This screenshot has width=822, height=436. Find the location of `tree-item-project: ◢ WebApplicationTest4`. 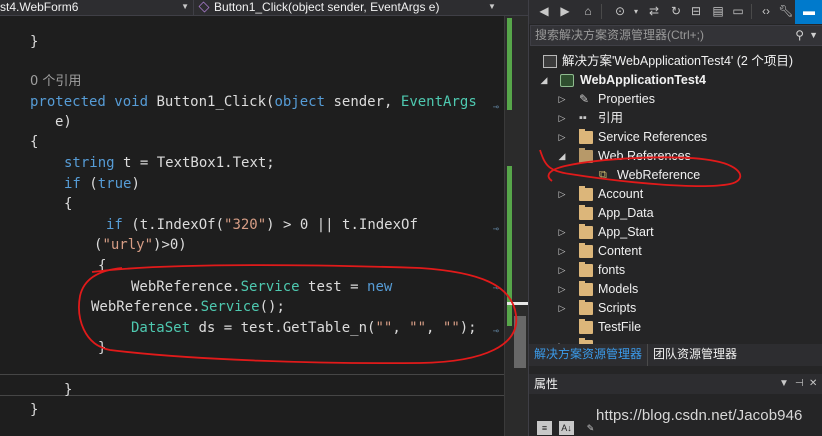

tree-item-project: ◢ WebApplicationTest4 is located at coordinates (675, 80).